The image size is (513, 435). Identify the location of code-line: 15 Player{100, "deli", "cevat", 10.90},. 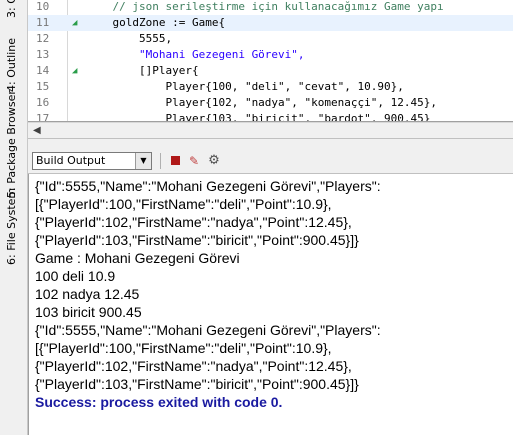
(270, 87).